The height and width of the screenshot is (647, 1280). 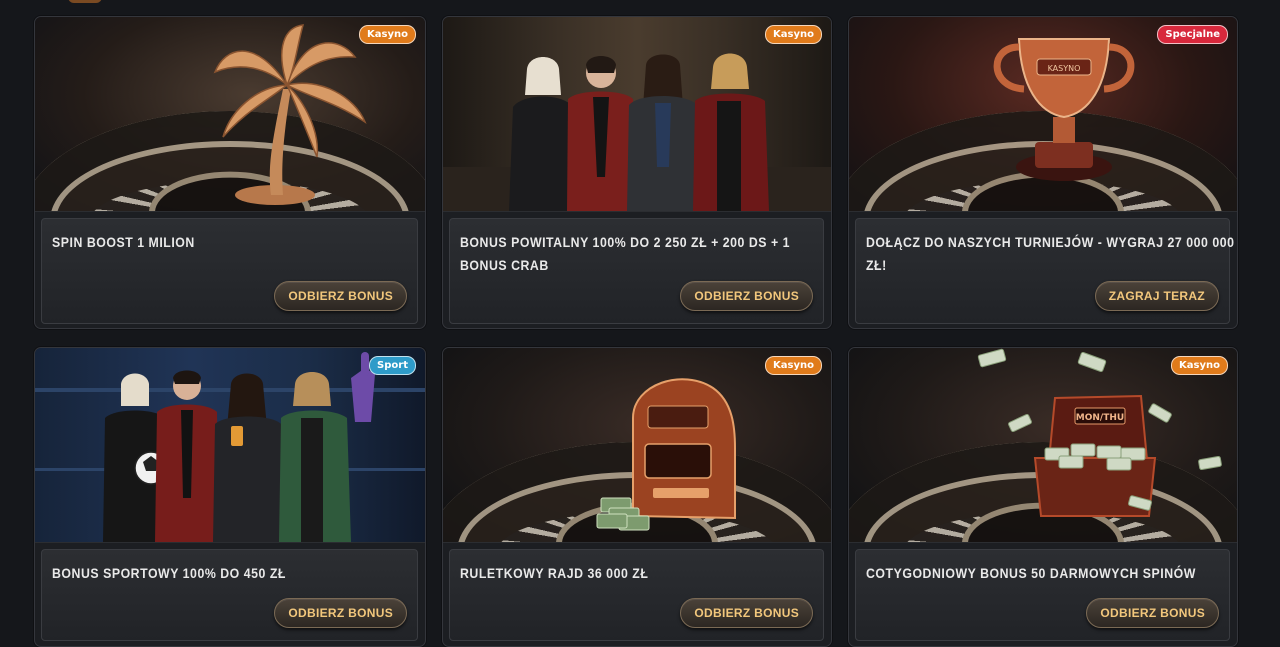 What do you see at coordinates (636, 595) in the screenshot?
I see `promo-body: RULETKOWY RAJD 36 000 ZŁ ODBIERZ BONUS` at bounding box center [636, 595].